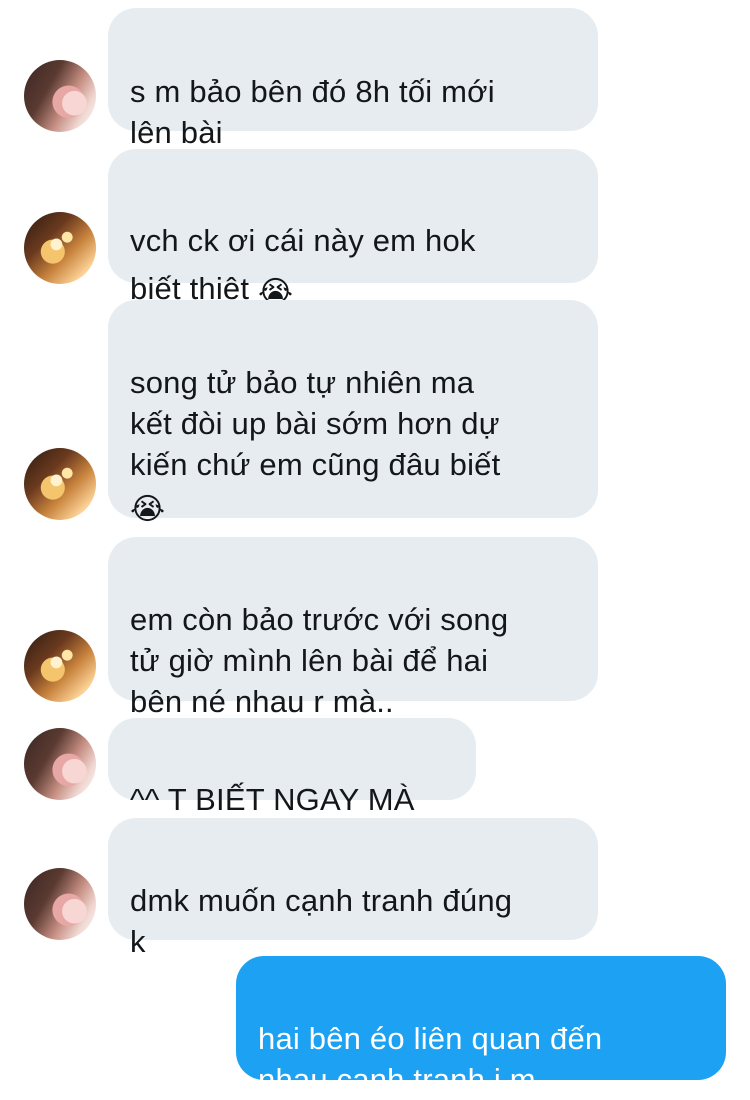 Image resolution: width=750 pixels, height=1100 pixels. I want to click on crying-face-icon: 😭, so click(148, 509).